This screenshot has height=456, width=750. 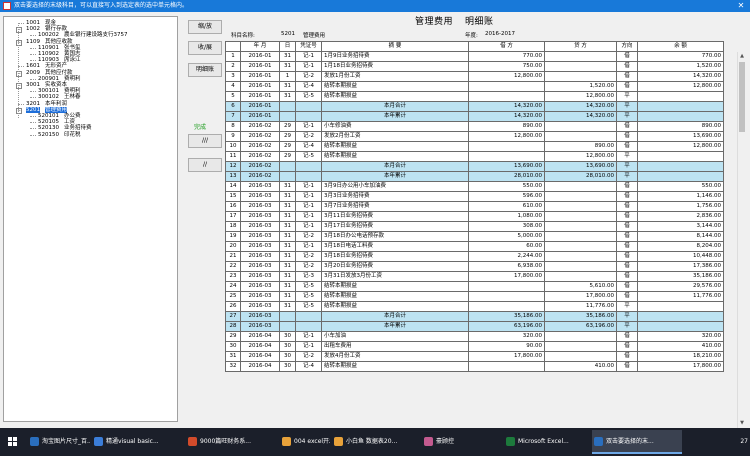 What do you see at coordinates (233, 346) in the screenshot?
I see `row-number-cell: 30` at bounding box center [233, 346].